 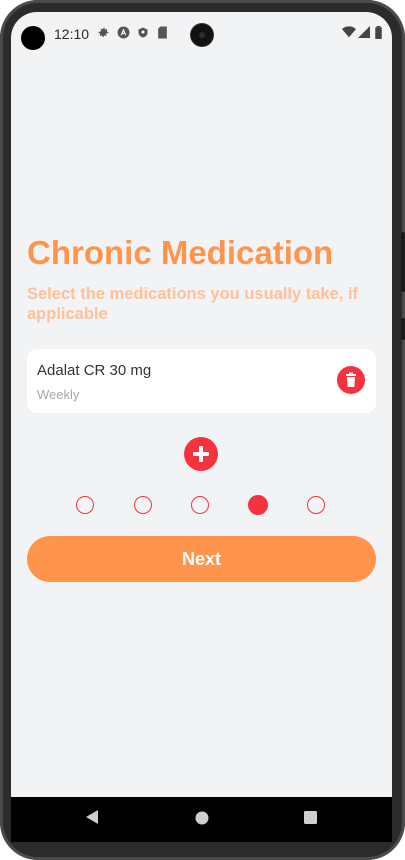 I want to click on step-indicator, so click(x=201, y=505).